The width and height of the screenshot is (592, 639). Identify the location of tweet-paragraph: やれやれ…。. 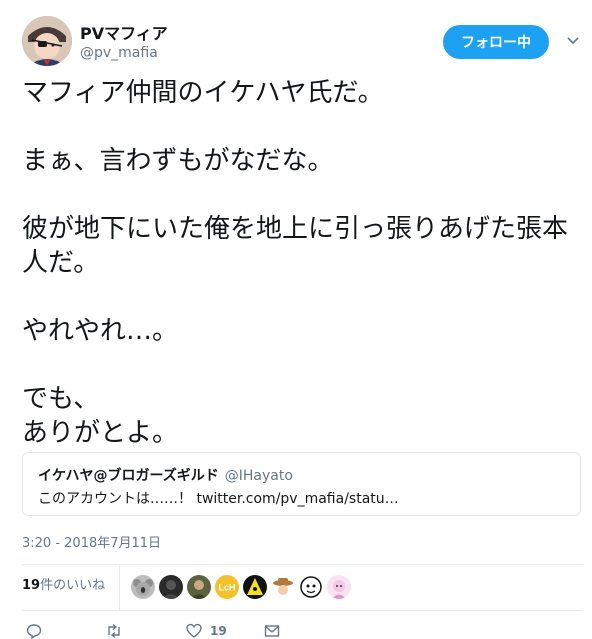
(100, 331).